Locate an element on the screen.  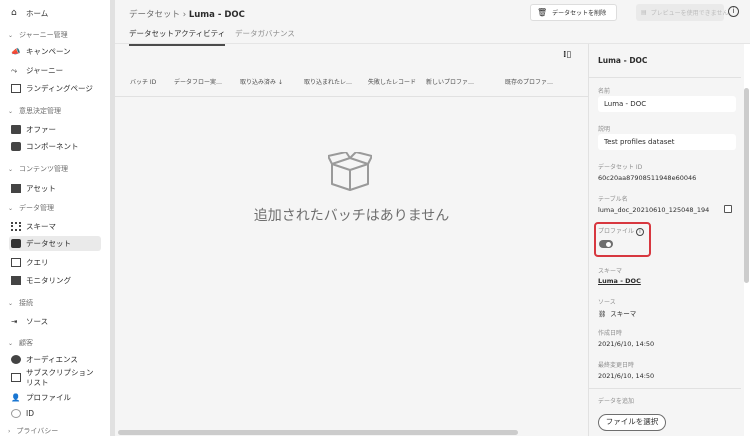
browser-icon is located at coordinates (16, 88).